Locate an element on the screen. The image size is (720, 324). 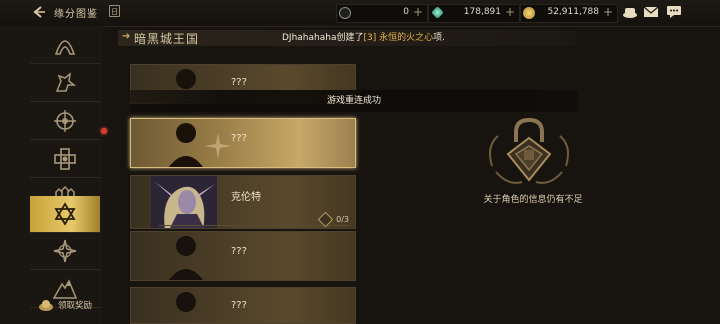
gold-coin-icon is located at coordinates (529, 13).